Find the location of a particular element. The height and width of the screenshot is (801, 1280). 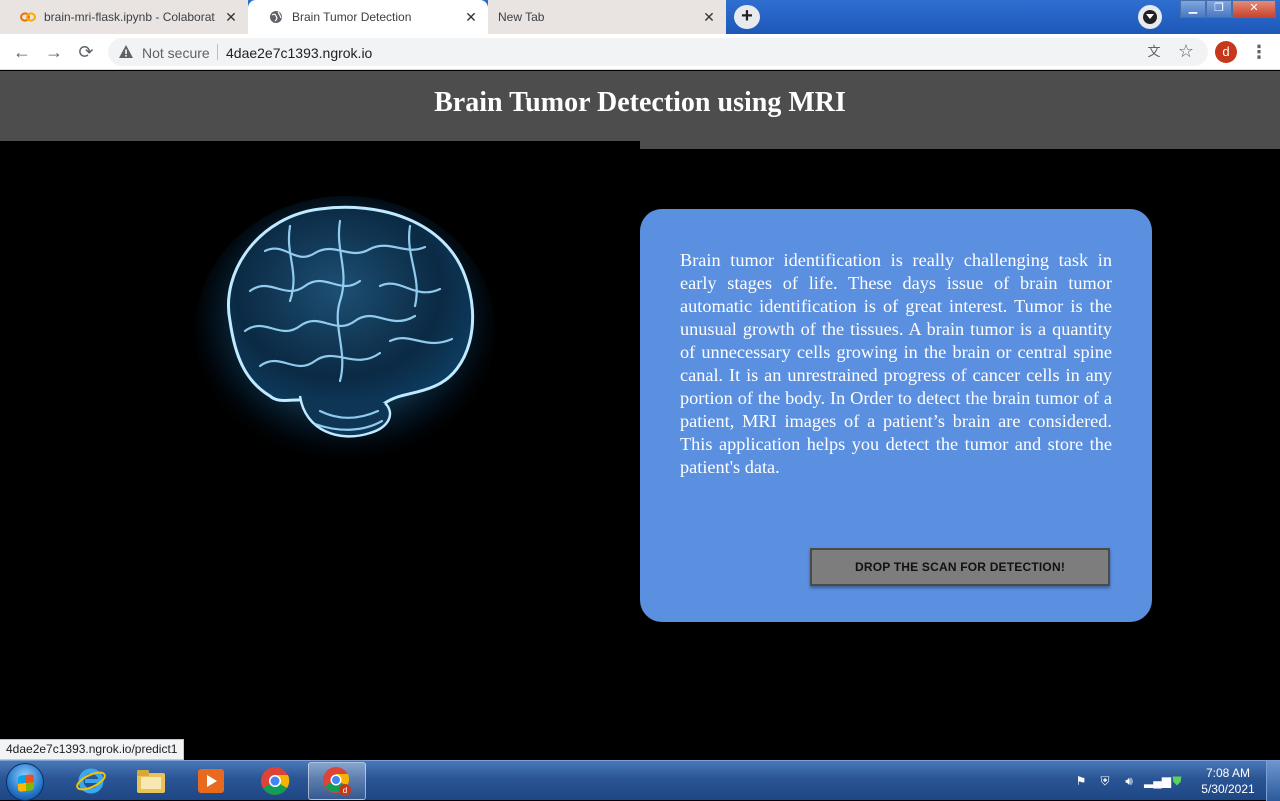

start-button is located at coordinates (25, 782).